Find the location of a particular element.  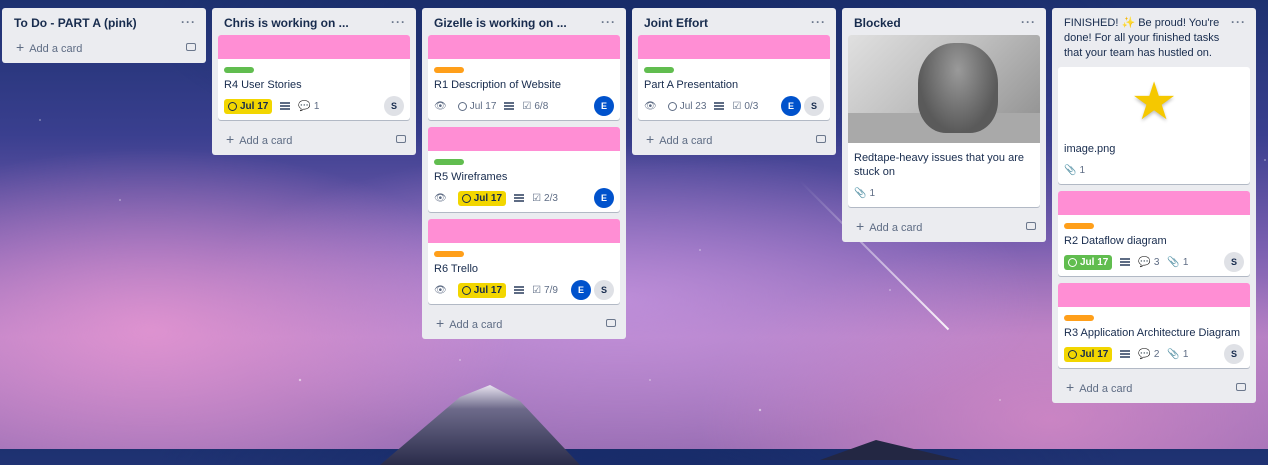

list-header: To Do - PART A (pink) ··· is located at coordinates (104, 21).